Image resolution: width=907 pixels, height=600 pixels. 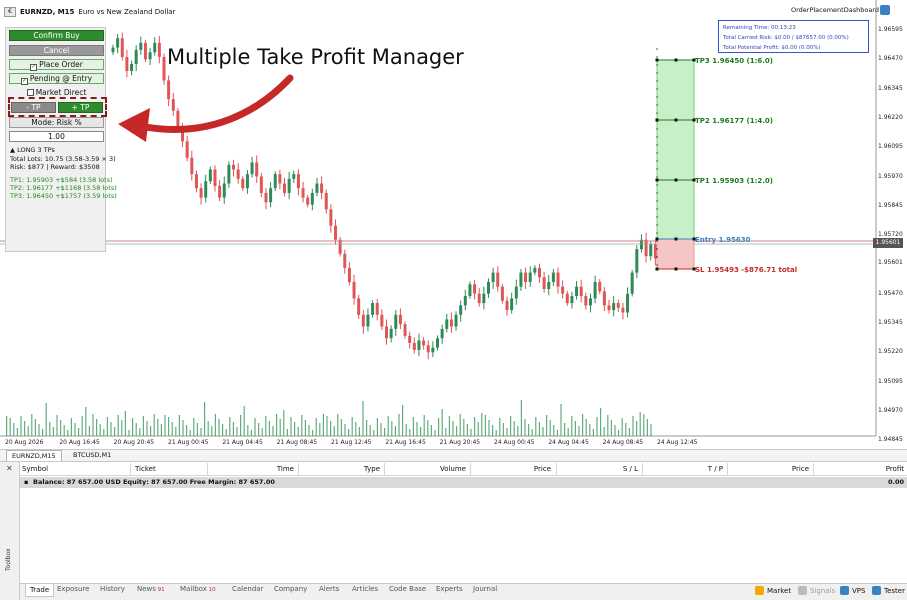 I want to click on column-header: S / L, so click(x=630, y=469).